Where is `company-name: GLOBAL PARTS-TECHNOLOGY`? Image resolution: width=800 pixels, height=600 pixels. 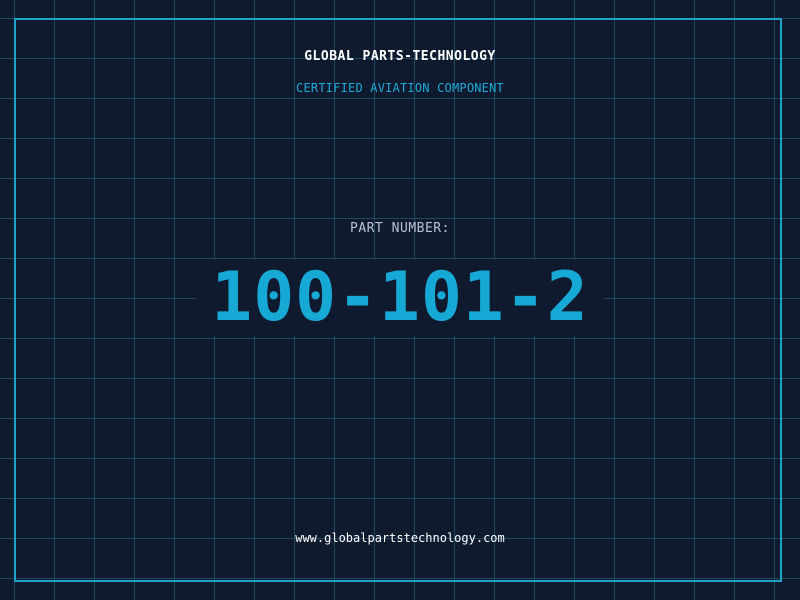 company-name: GLOBAL PARTS-TECHNOLOGY is located at coordinates (400, 56).